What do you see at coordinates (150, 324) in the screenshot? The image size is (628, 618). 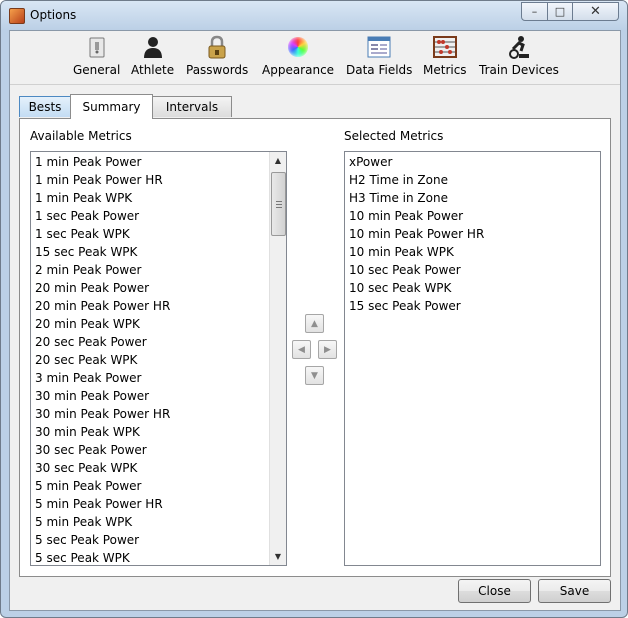 I see `list-item: 20 min Peak WPK` at bounding box center [150, 324].